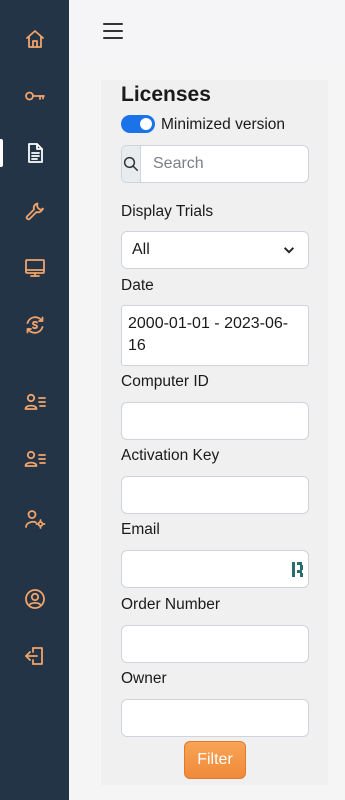 The width and height of the screenshot is (345, 800). I want to click on home-icon, so click(34, 39).